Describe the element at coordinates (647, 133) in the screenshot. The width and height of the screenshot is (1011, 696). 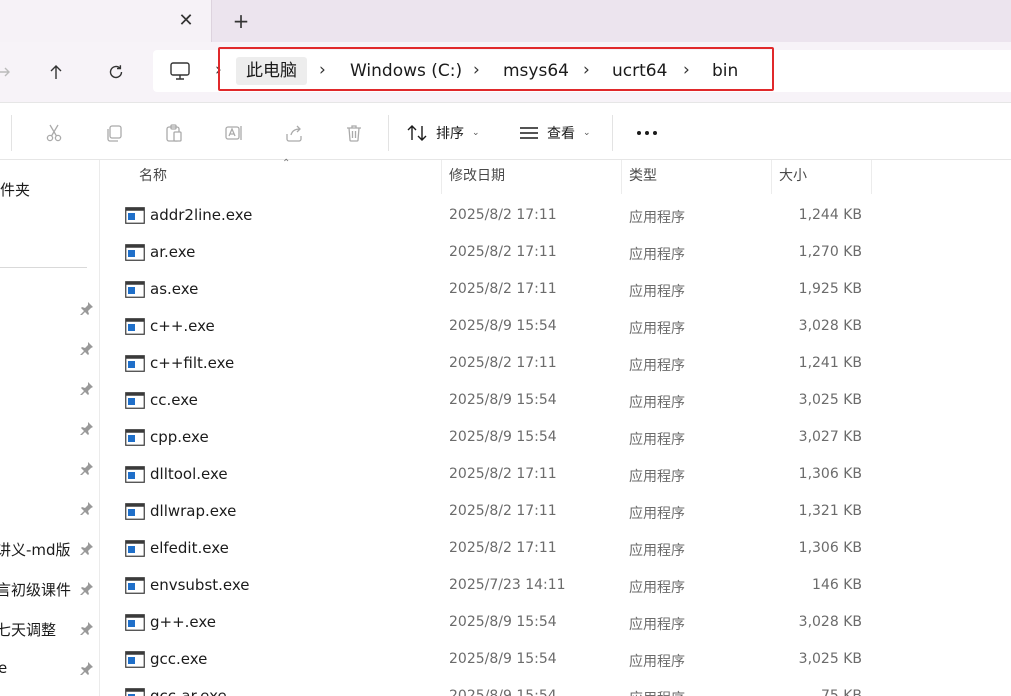
I see `more-icon` at that location.